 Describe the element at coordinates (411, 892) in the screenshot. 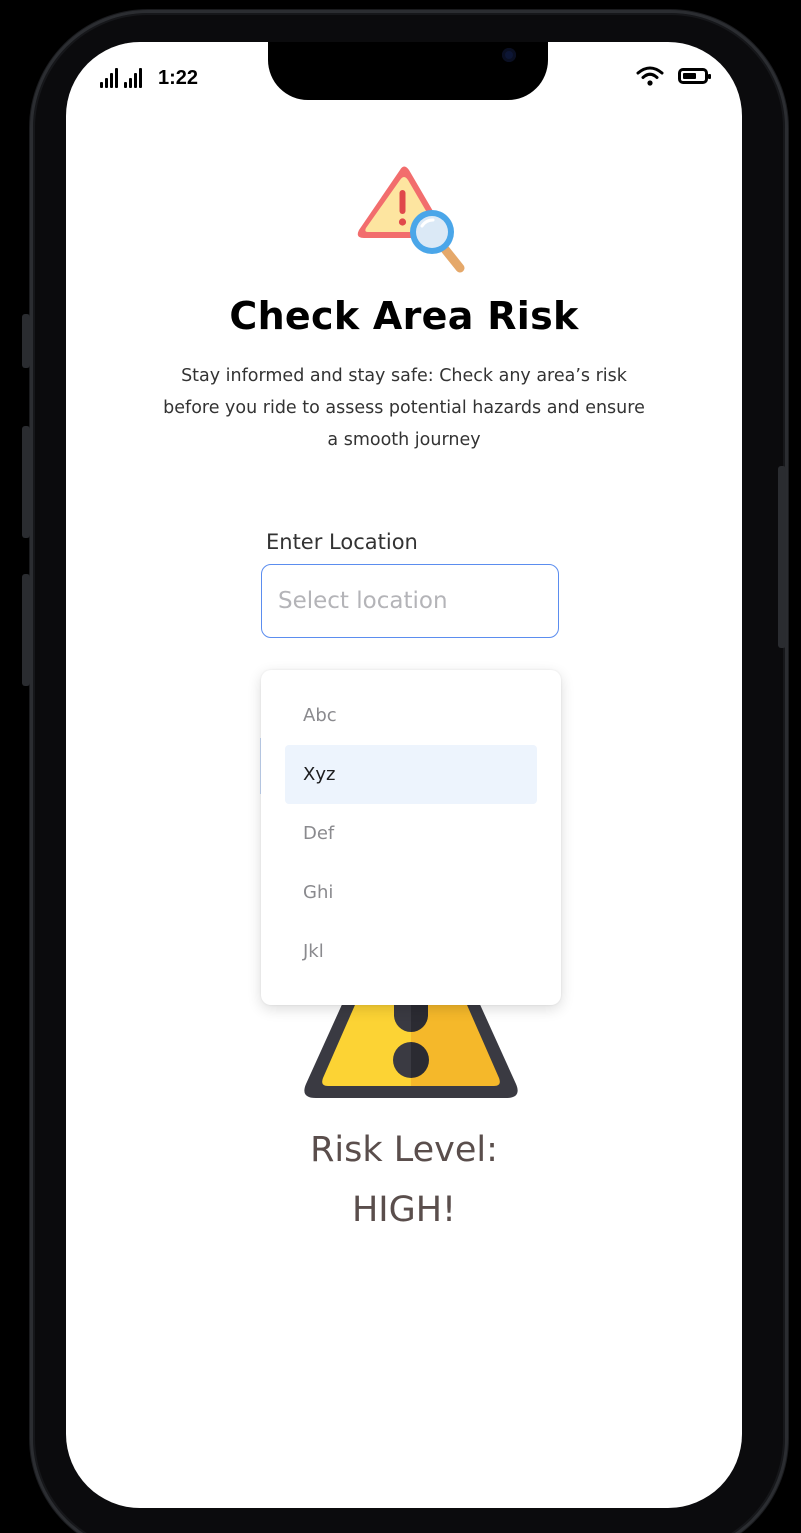

I see `dropdown-option-ghi: Ghi` at that location.